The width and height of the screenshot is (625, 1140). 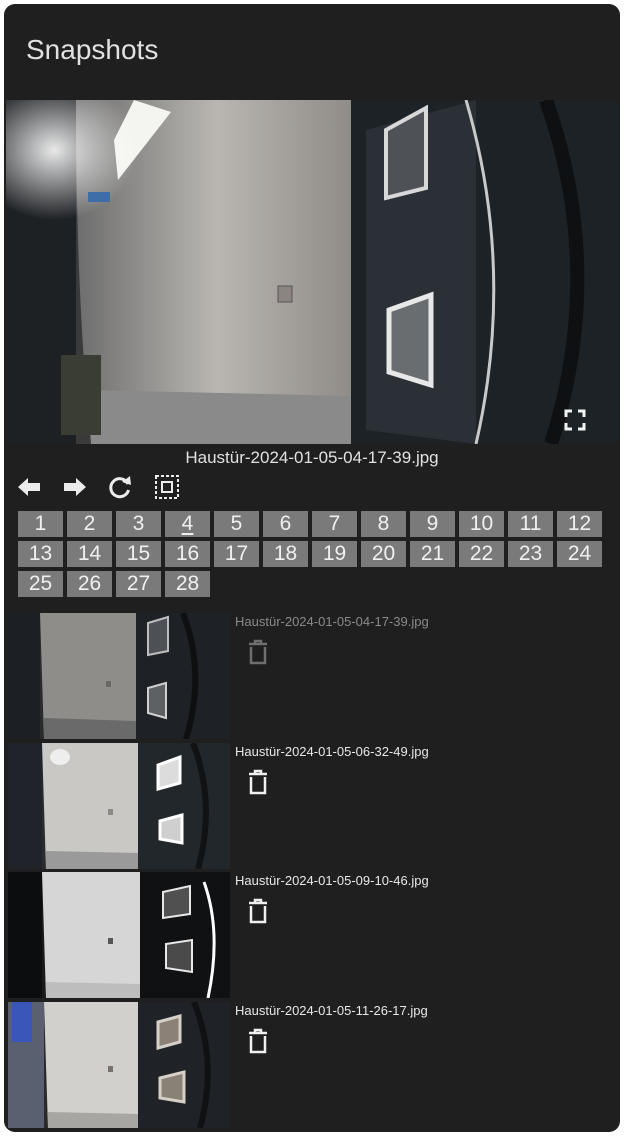 What do you see at coordinates (187, 584) in the screenshot?
I see `page-button: 28` at bounding box center [187, 584].